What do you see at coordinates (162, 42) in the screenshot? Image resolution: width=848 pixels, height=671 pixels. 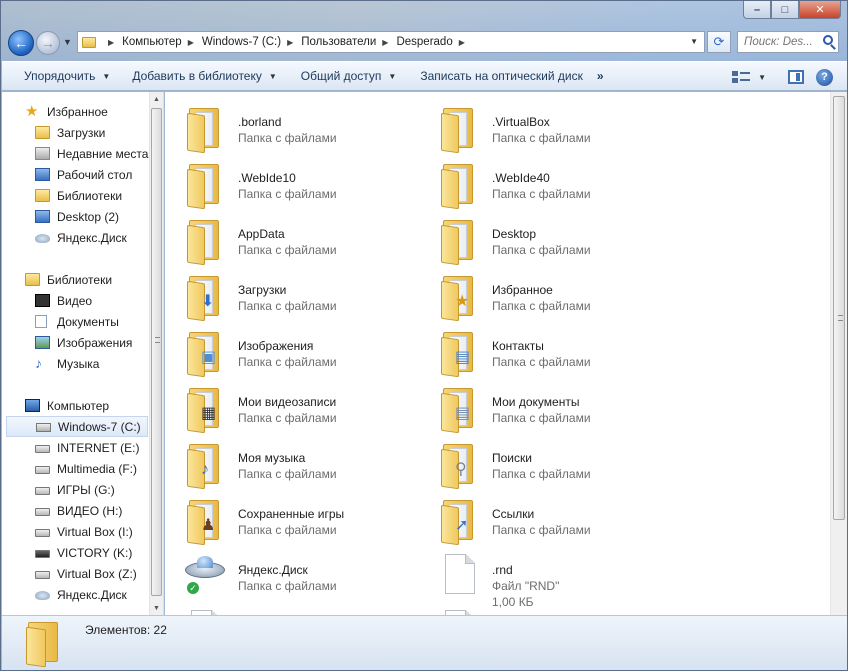 I see `breadcrumb-computer: Компьютер ▶` at bounding box center [162, 42].